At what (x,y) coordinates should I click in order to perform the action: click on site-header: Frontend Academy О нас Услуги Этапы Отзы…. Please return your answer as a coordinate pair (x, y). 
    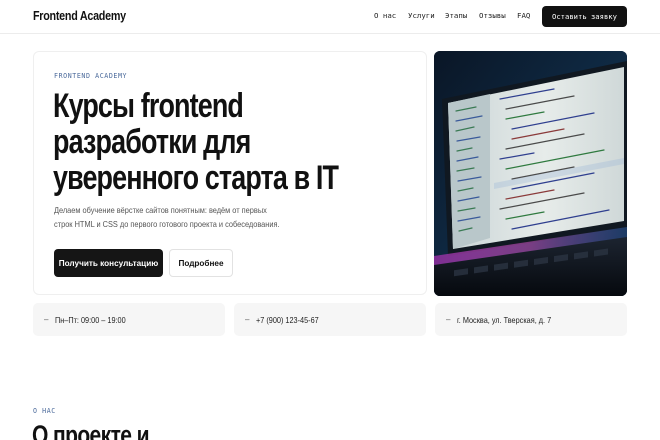
    Looking at the image, I should click on (330, 17).